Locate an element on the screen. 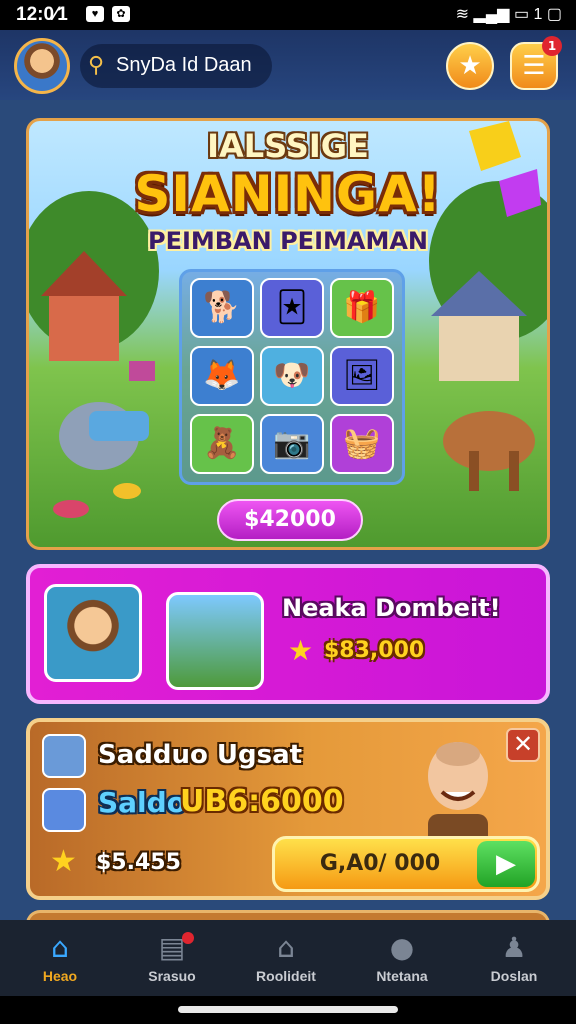 Image resolution: width=576 pixels, height=1024 pixels. grid-item-puppy: 🐶 is located at coordinates (292, 376).